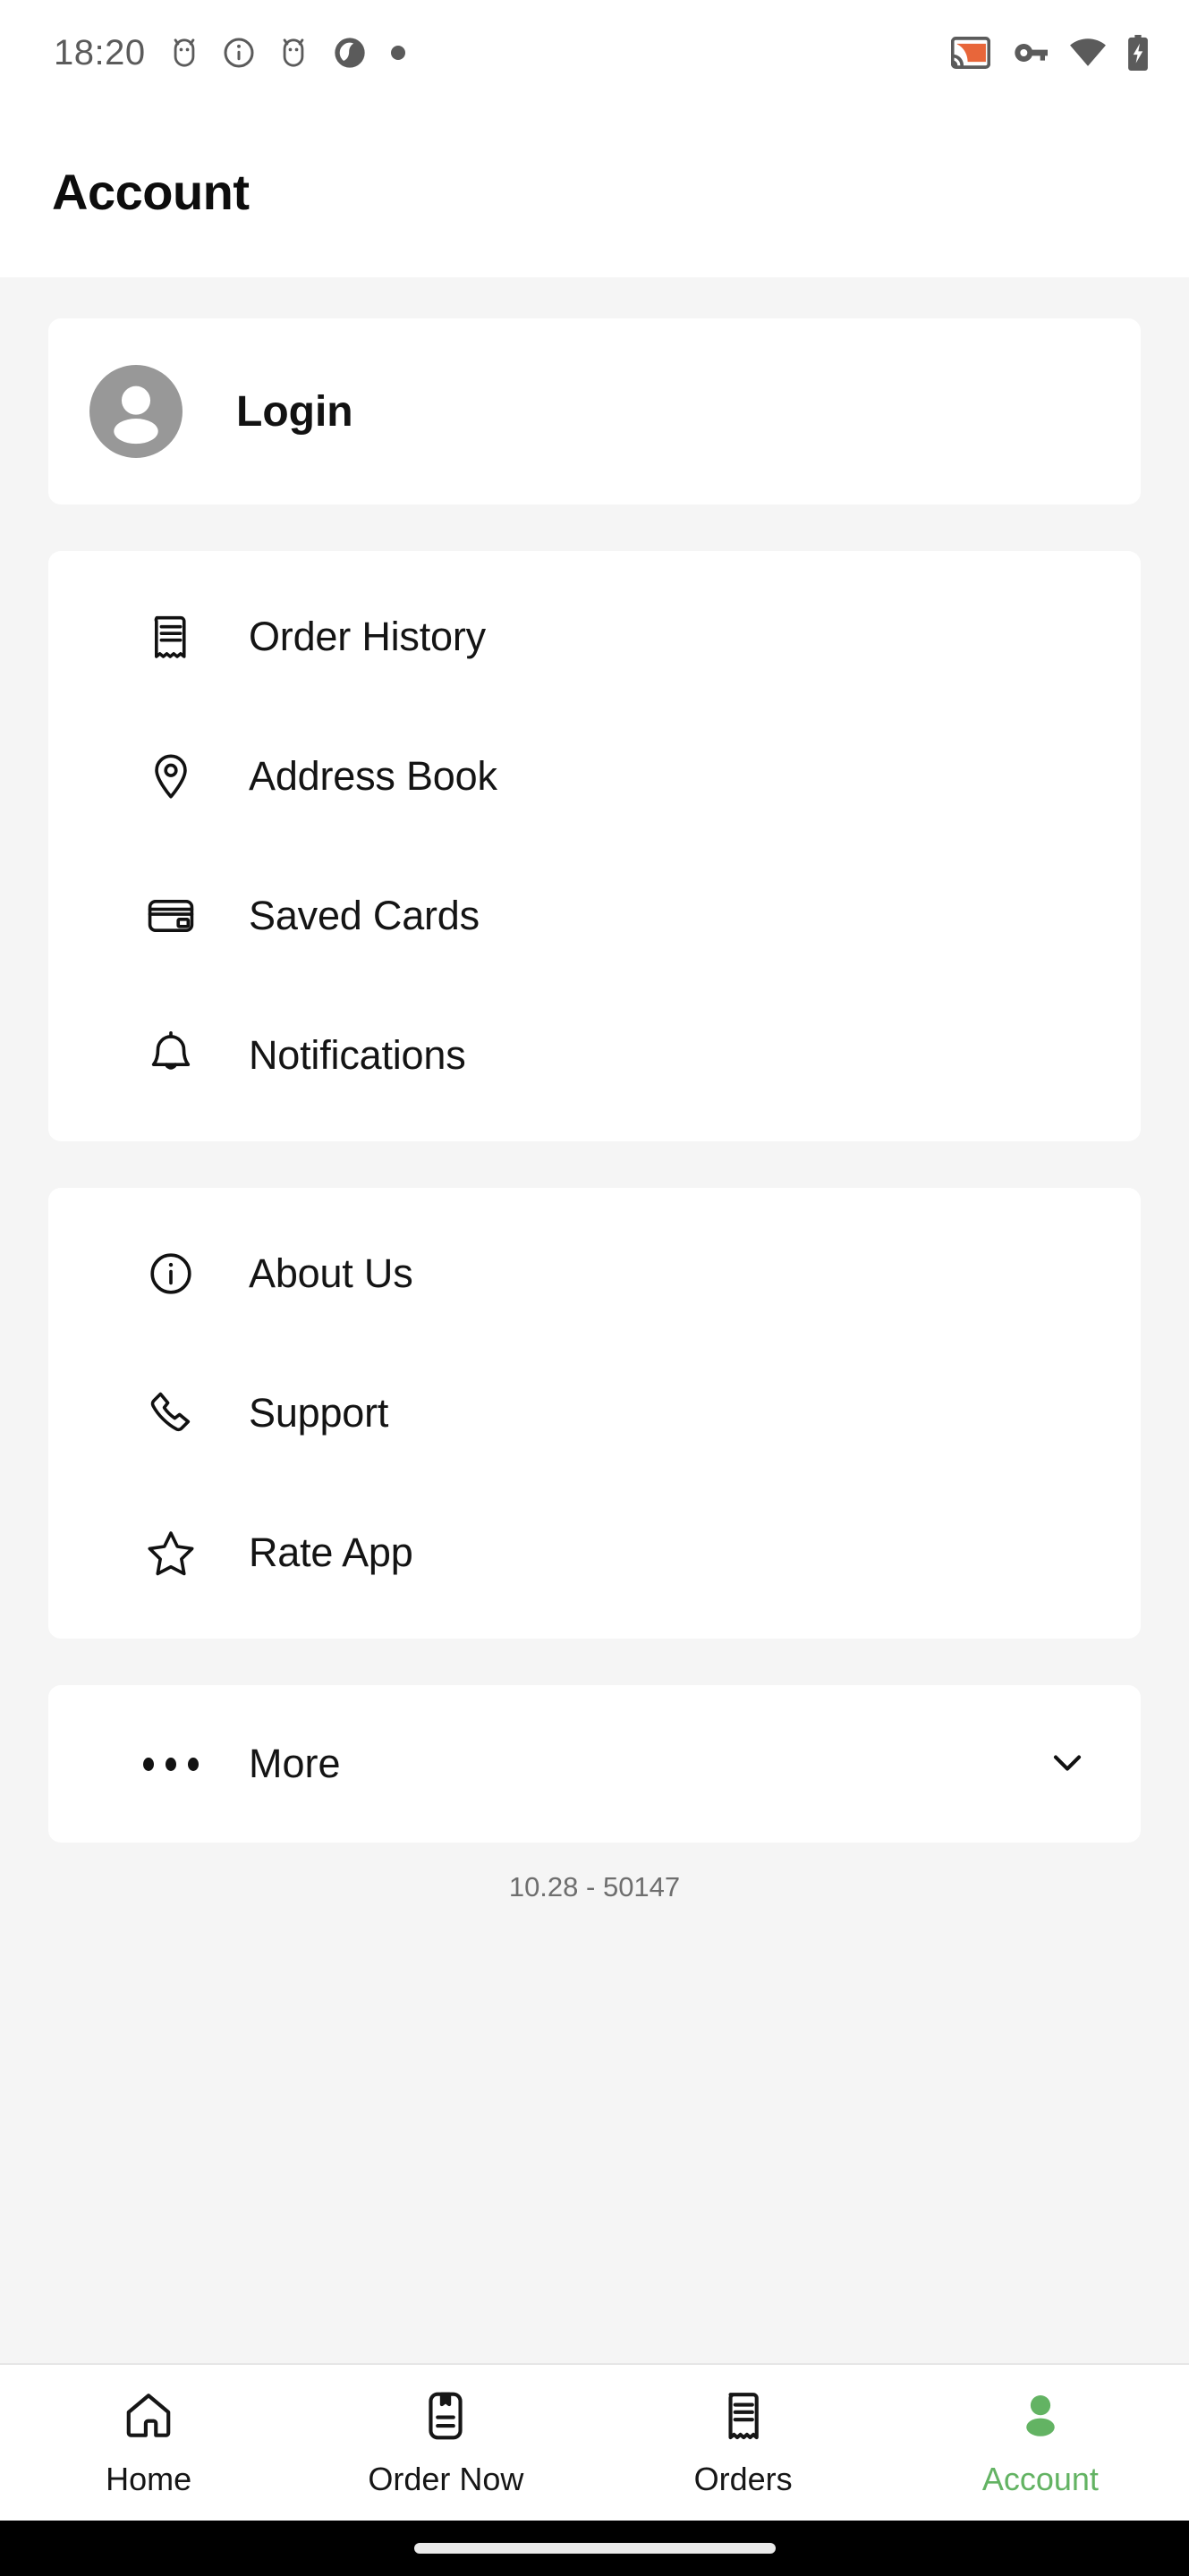 This screenshot has width=1189, height=2576. I want to click on login-label: Login, so click(294, 411).